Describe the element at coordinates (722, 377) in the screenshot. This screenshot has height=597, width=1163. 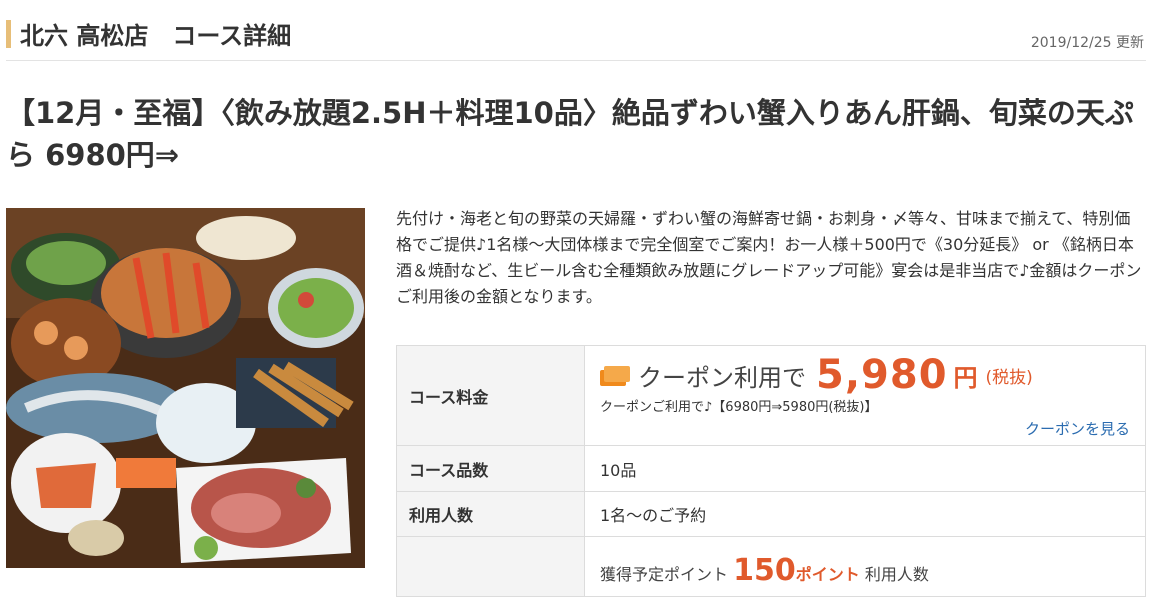
I see `coupon-prefix: クーポン利用で` at that location.